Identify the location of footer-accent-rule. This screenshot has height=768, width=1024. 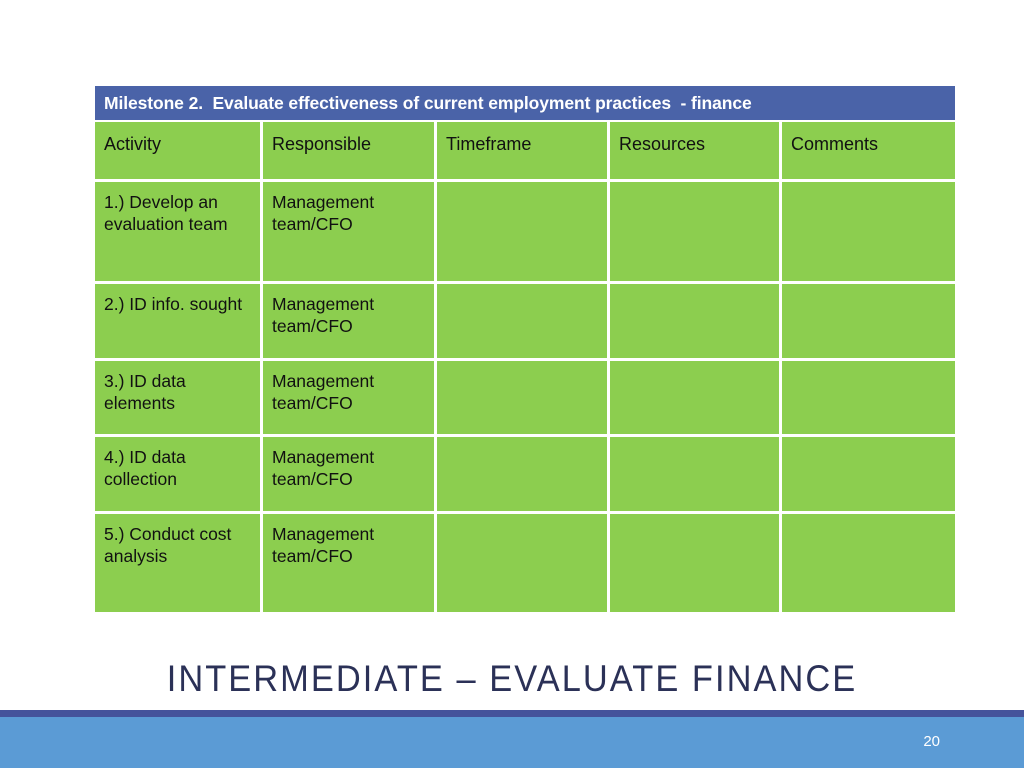
(512, 713).